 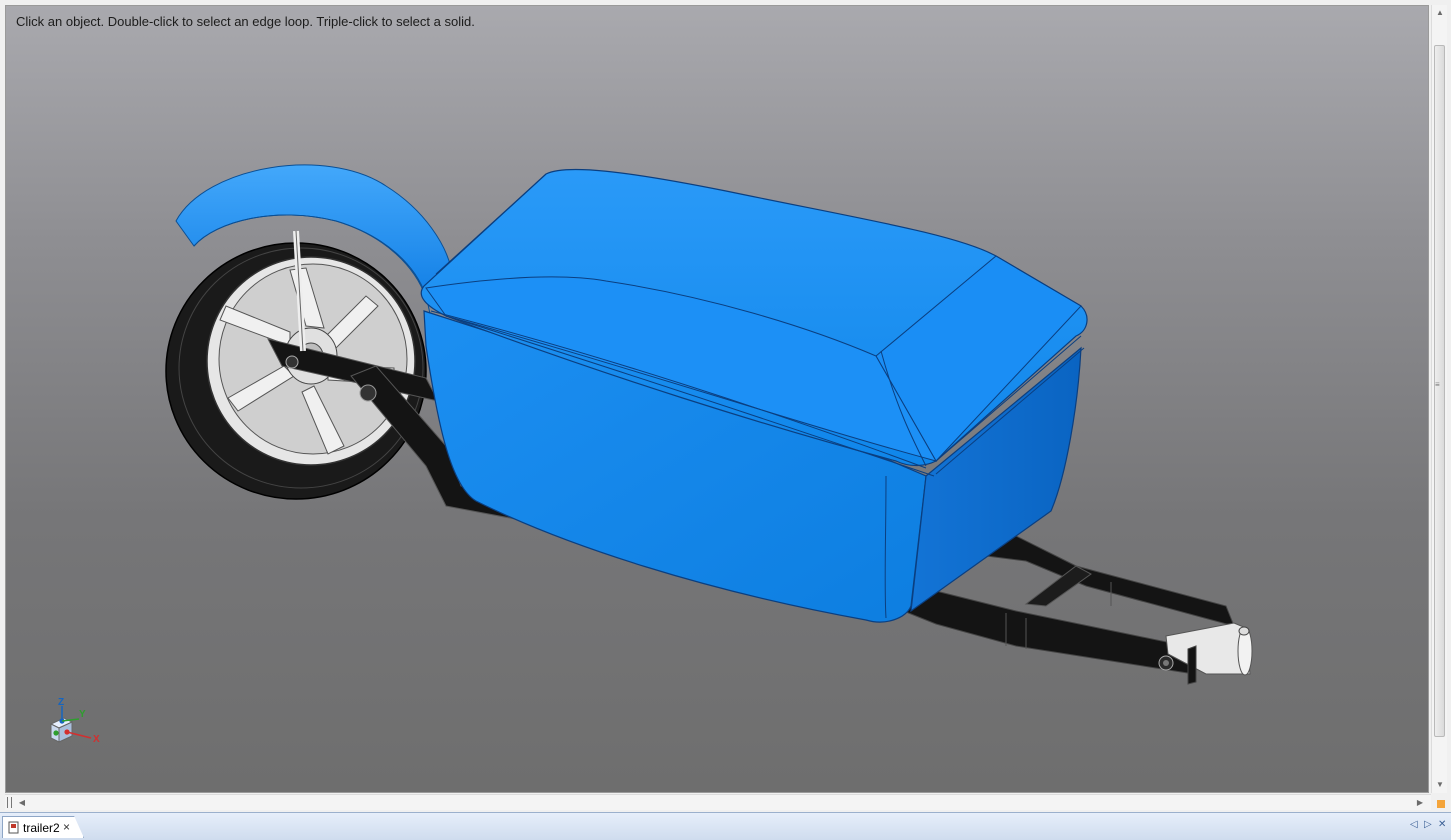 I want to click on split-handle-icon, so click(x=9, y=802).